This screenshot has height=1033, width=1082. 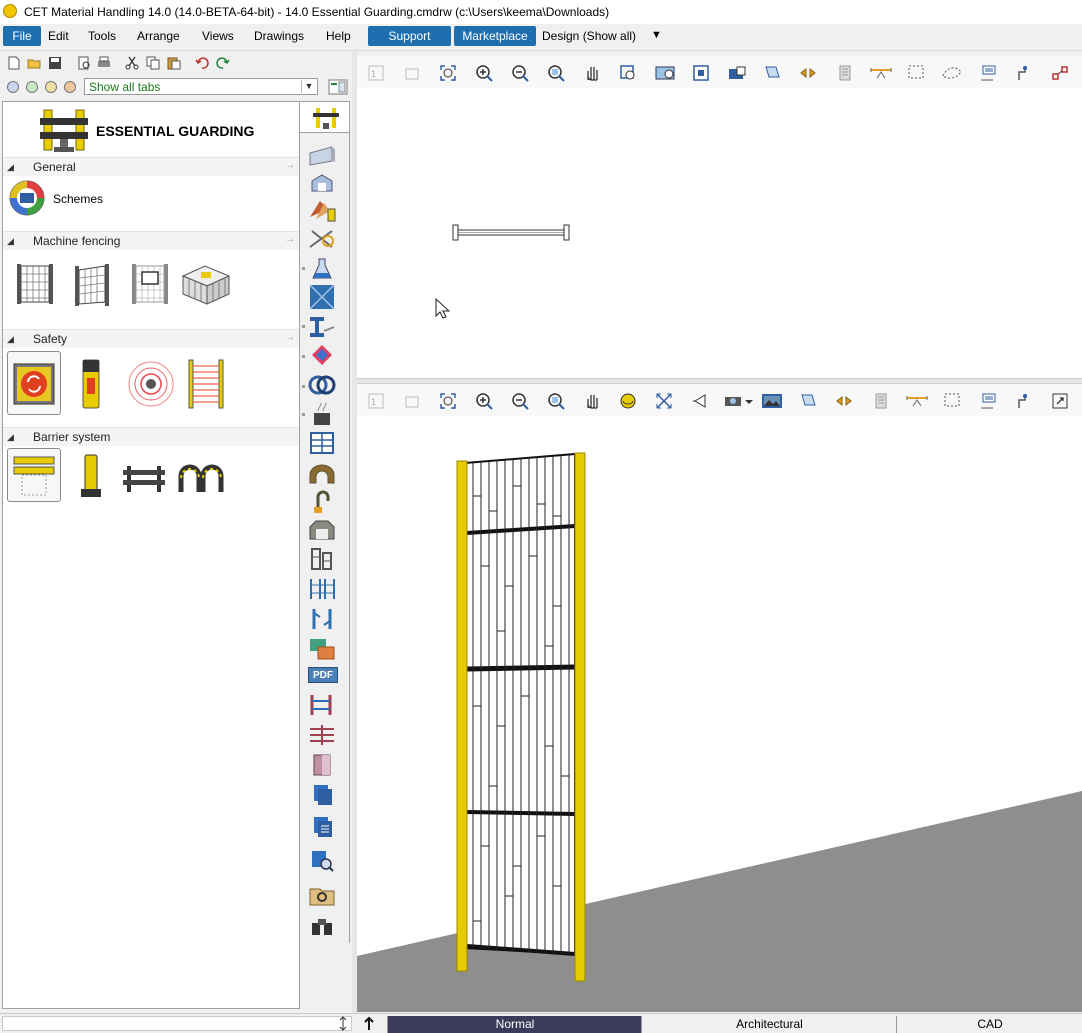 What do you see at coordinates (739, 401) in the screenshot?
I see `camera-dropdown-icon` at bounding box center [739, 401].